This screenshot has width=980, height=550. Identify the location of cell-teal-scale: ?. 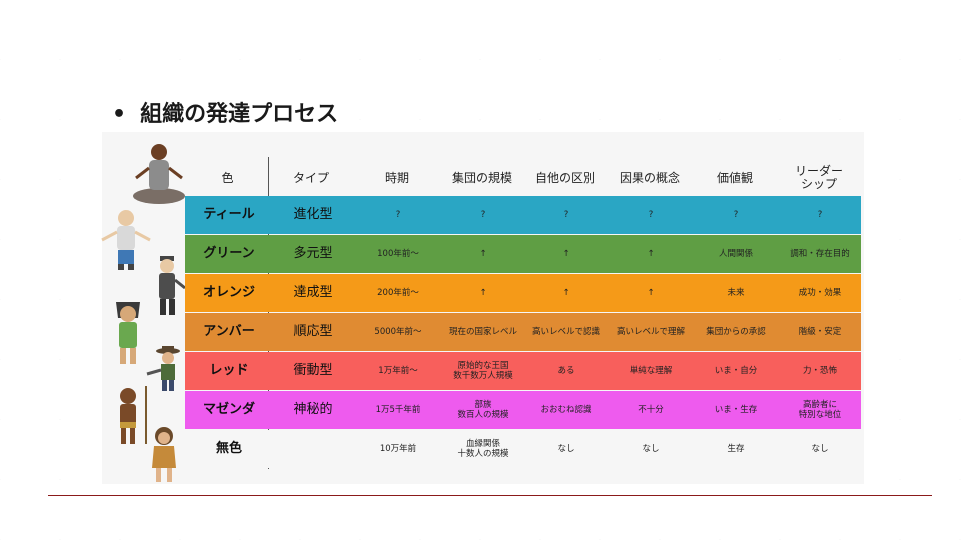
(483, 215).